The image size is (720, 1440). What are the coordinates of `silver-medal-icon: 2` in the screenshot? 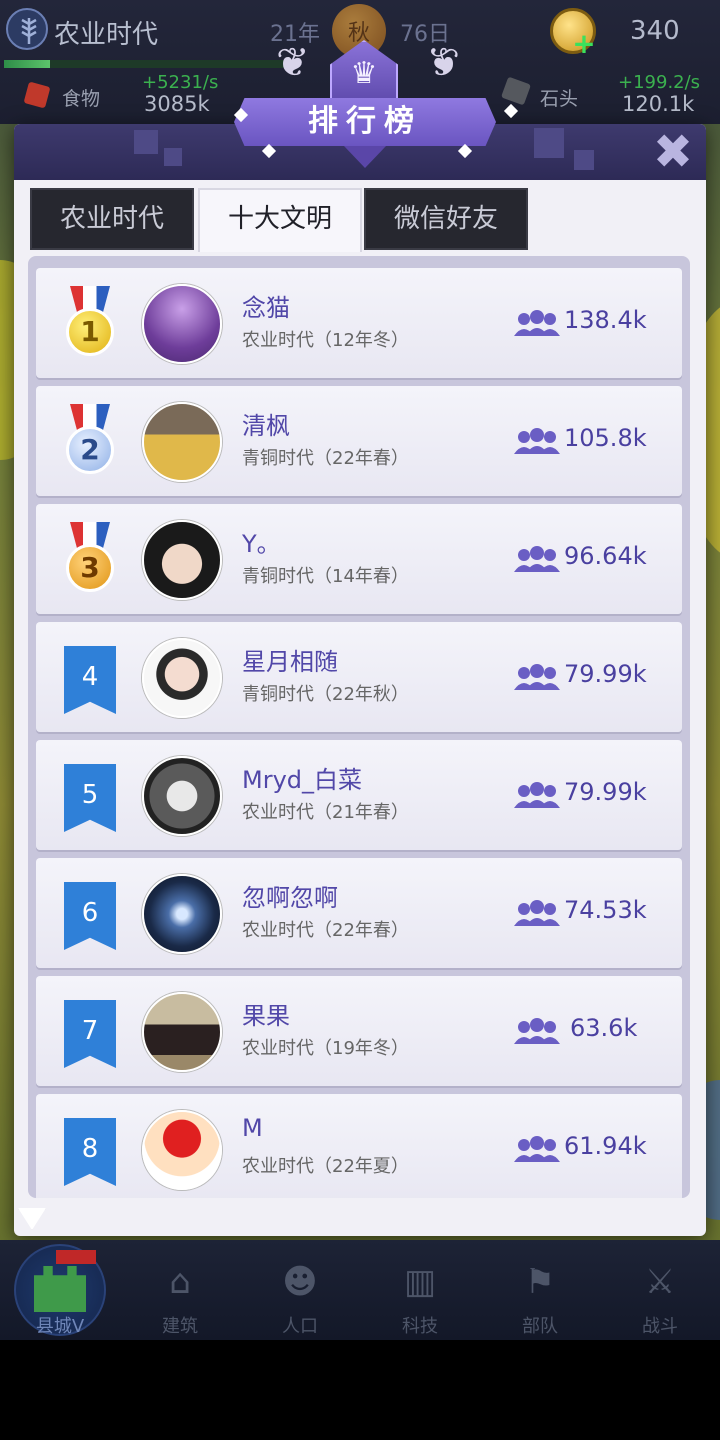 It's located at (90, 443).